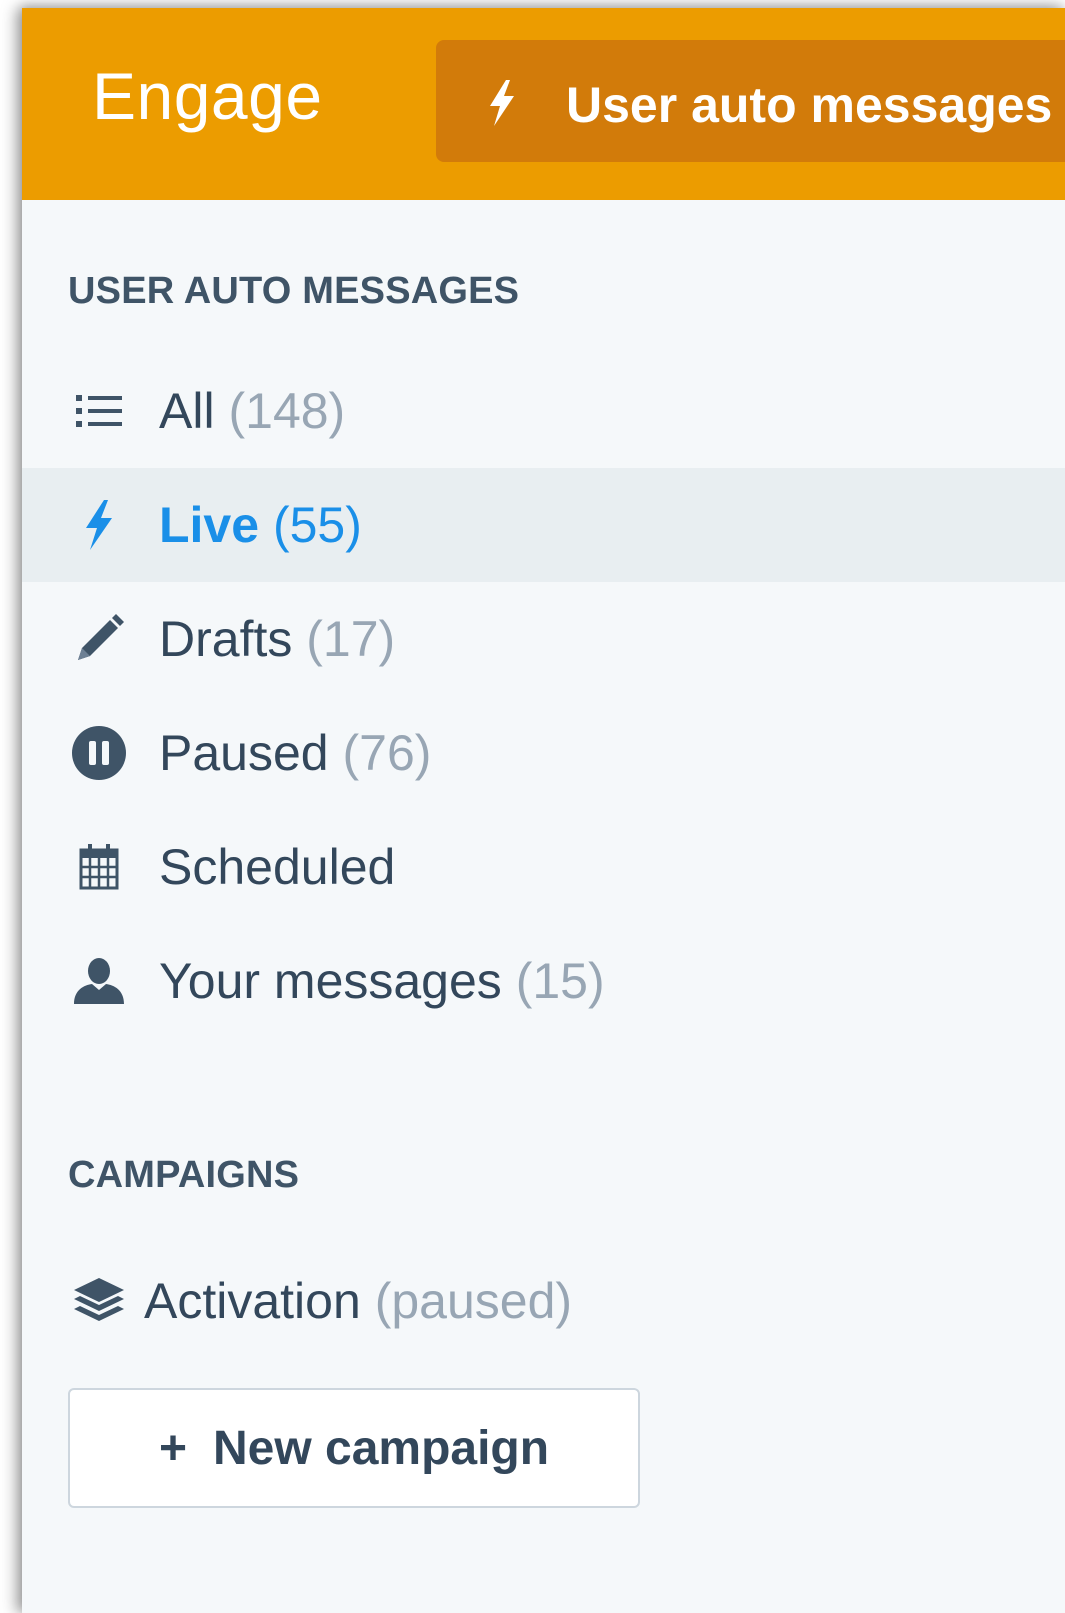 The width and height of the screenshot is (1065, 1613). I want to click on count-badge: (76), so click(387, 753).